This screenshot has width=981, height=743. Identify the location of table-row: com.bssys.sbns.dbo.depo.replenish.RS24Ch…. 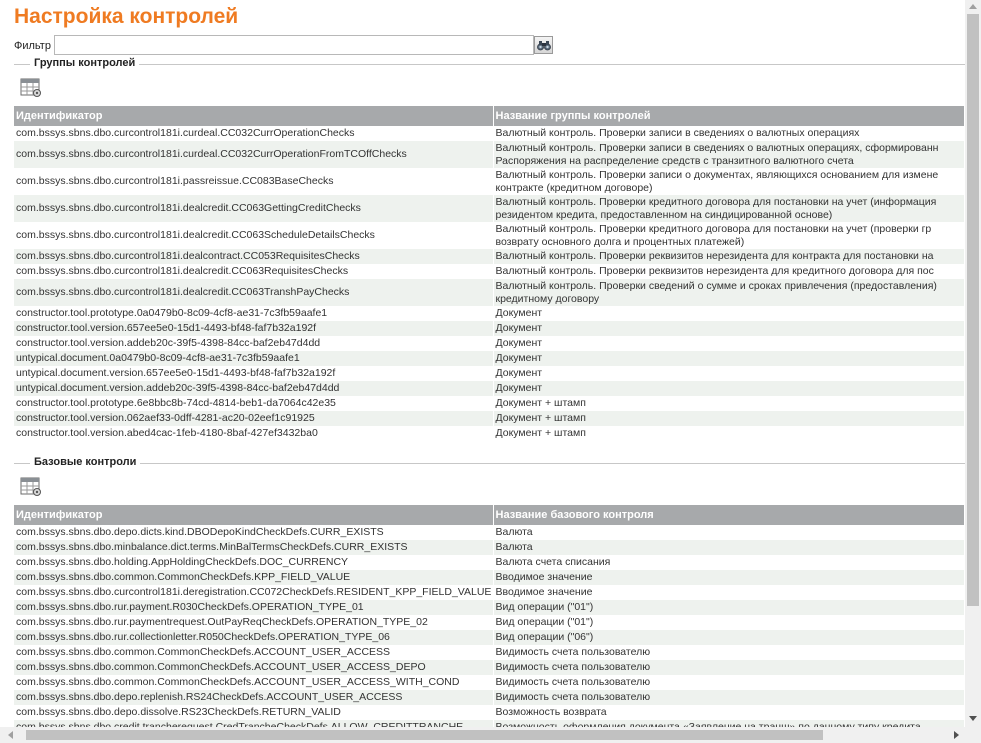
(489, 697).